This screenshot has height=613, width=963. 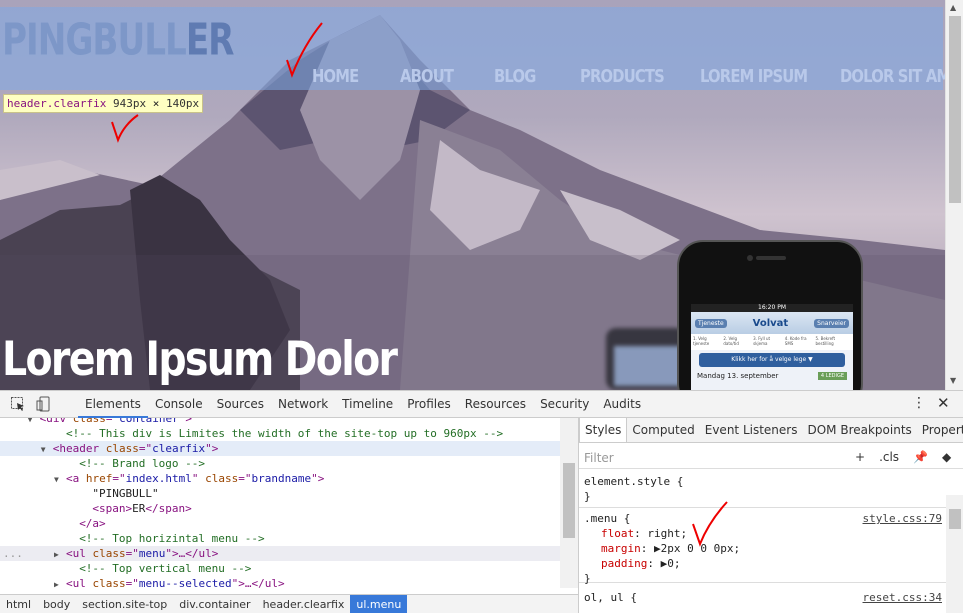 I want to click on tab-dom-breakpoints: DOM Breakpoints, so click(x=859, y=430).